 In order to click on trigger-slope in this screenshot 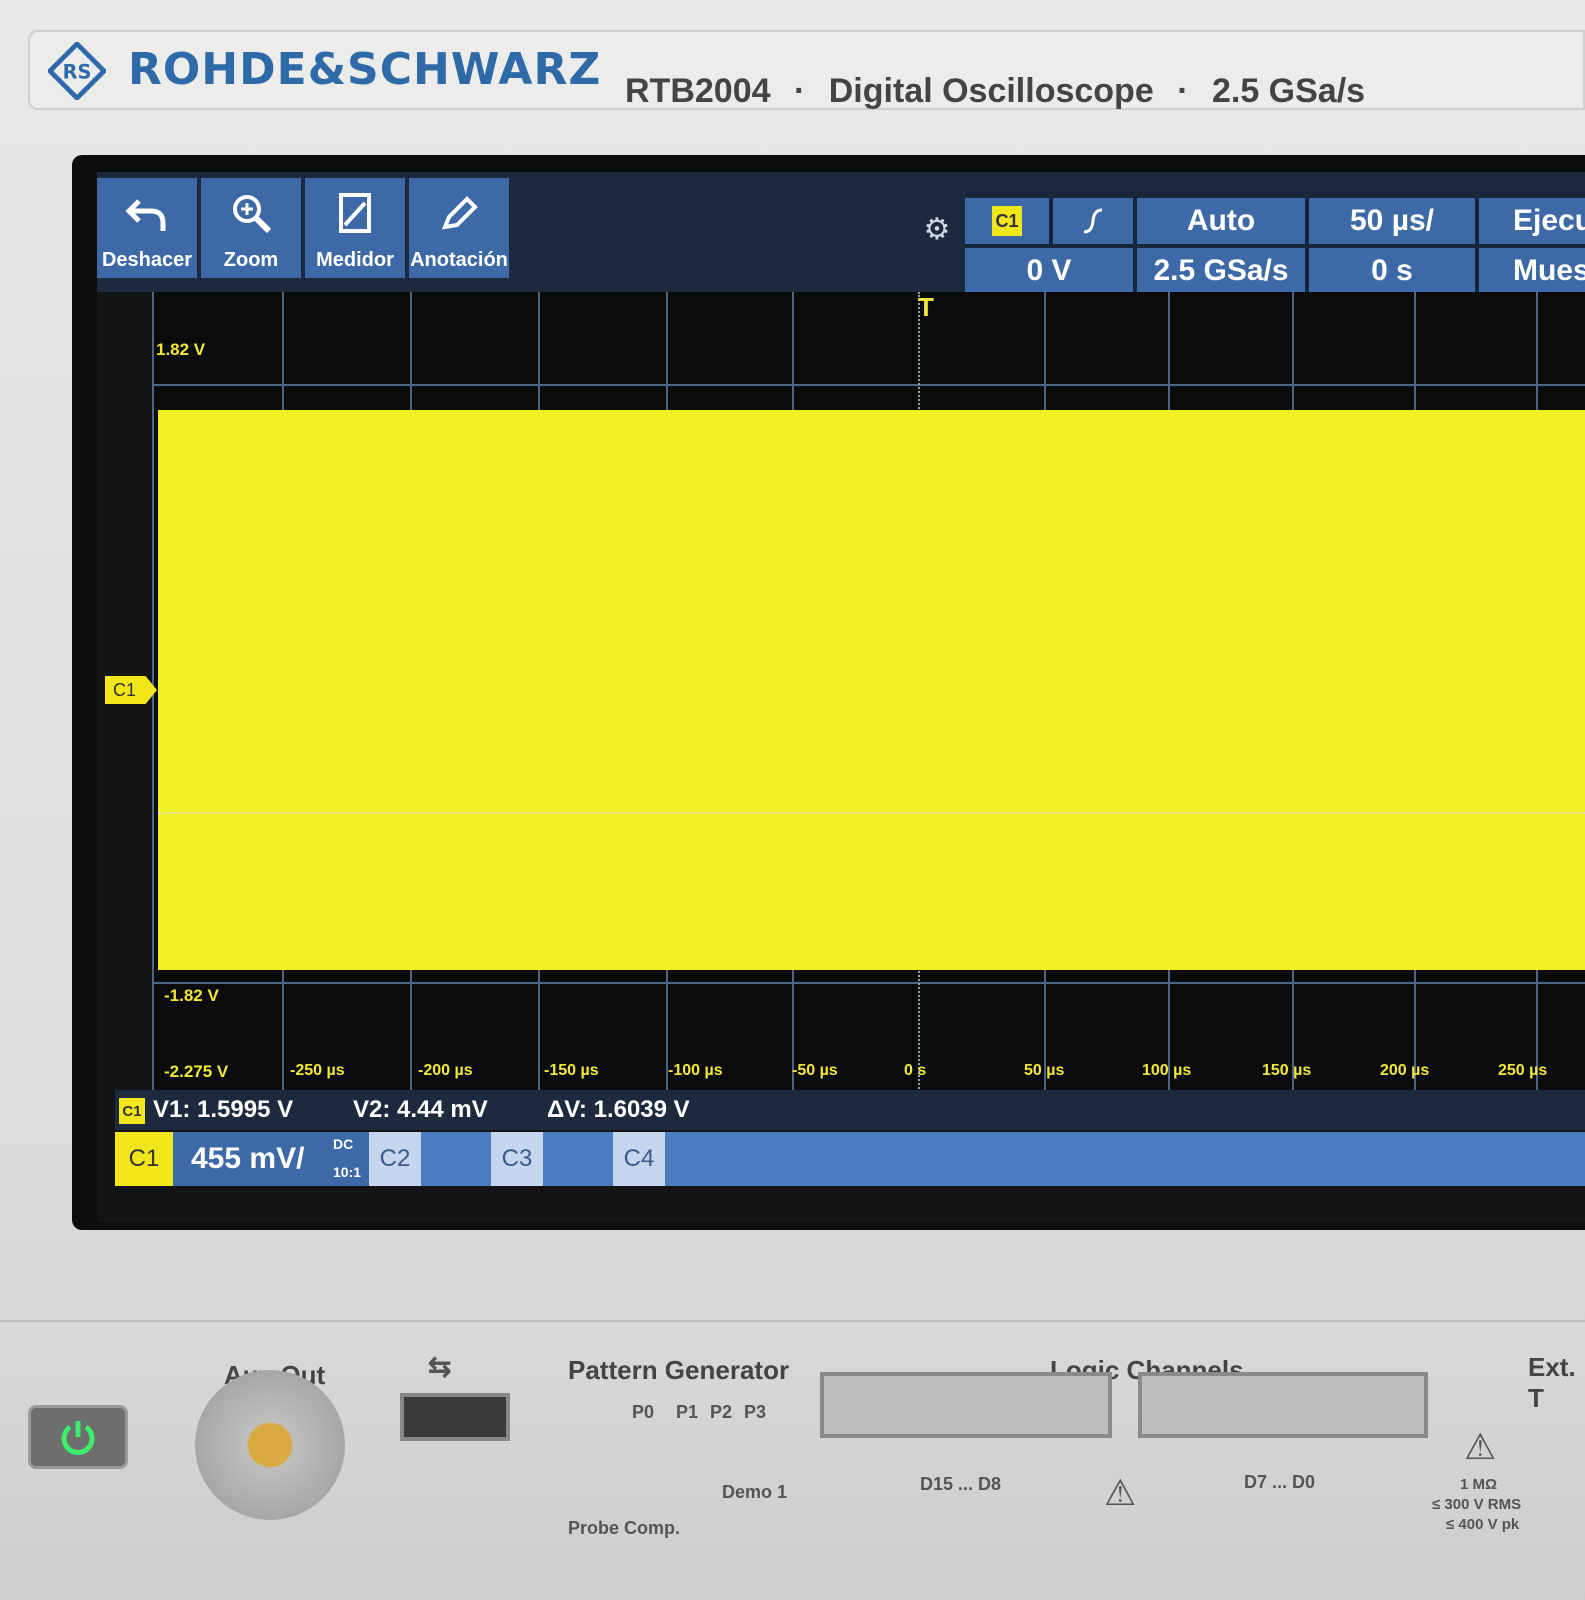, I will do `click(1093, 221)`.